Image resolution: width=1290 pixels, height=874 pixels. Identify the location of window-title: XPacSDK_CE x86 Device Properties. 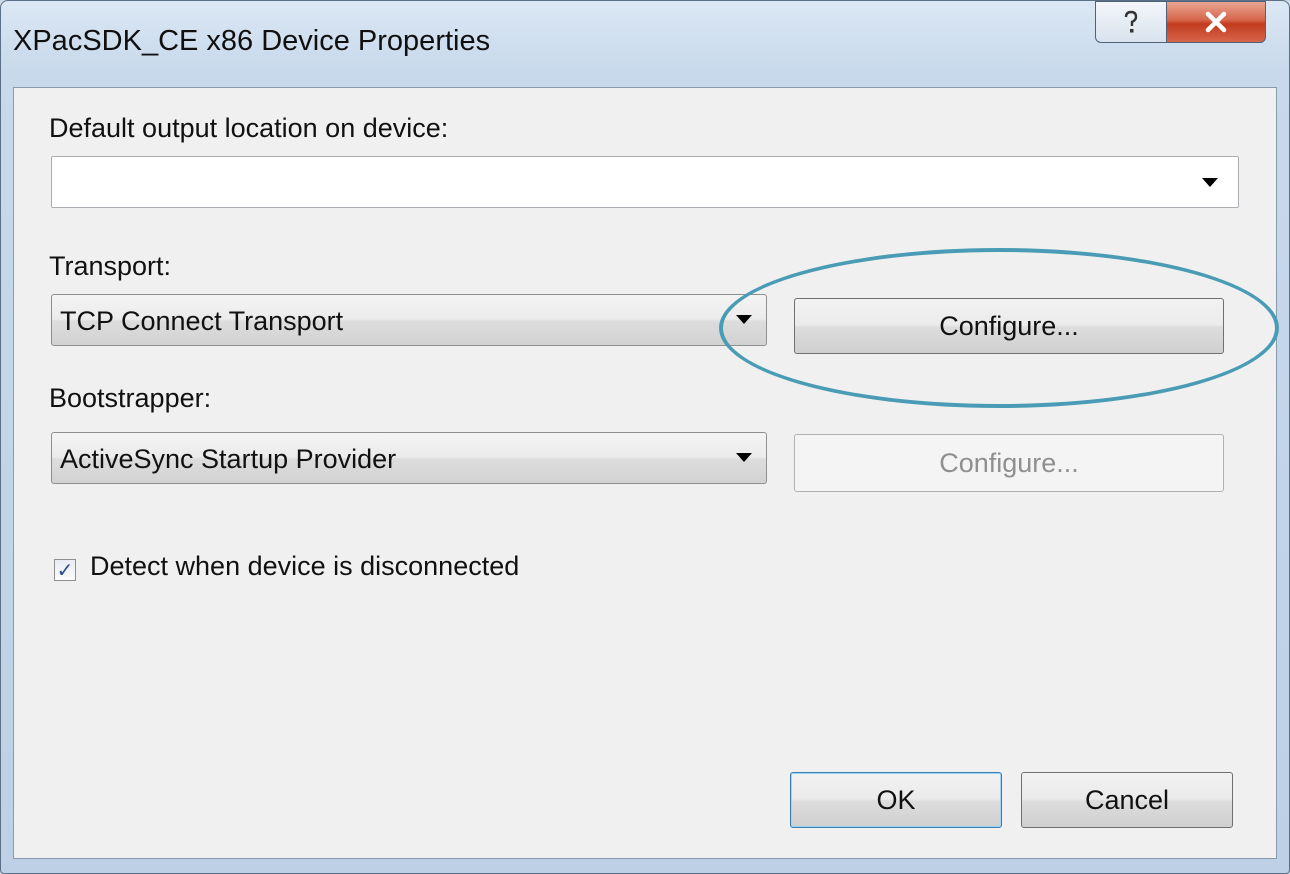
(252, 41).